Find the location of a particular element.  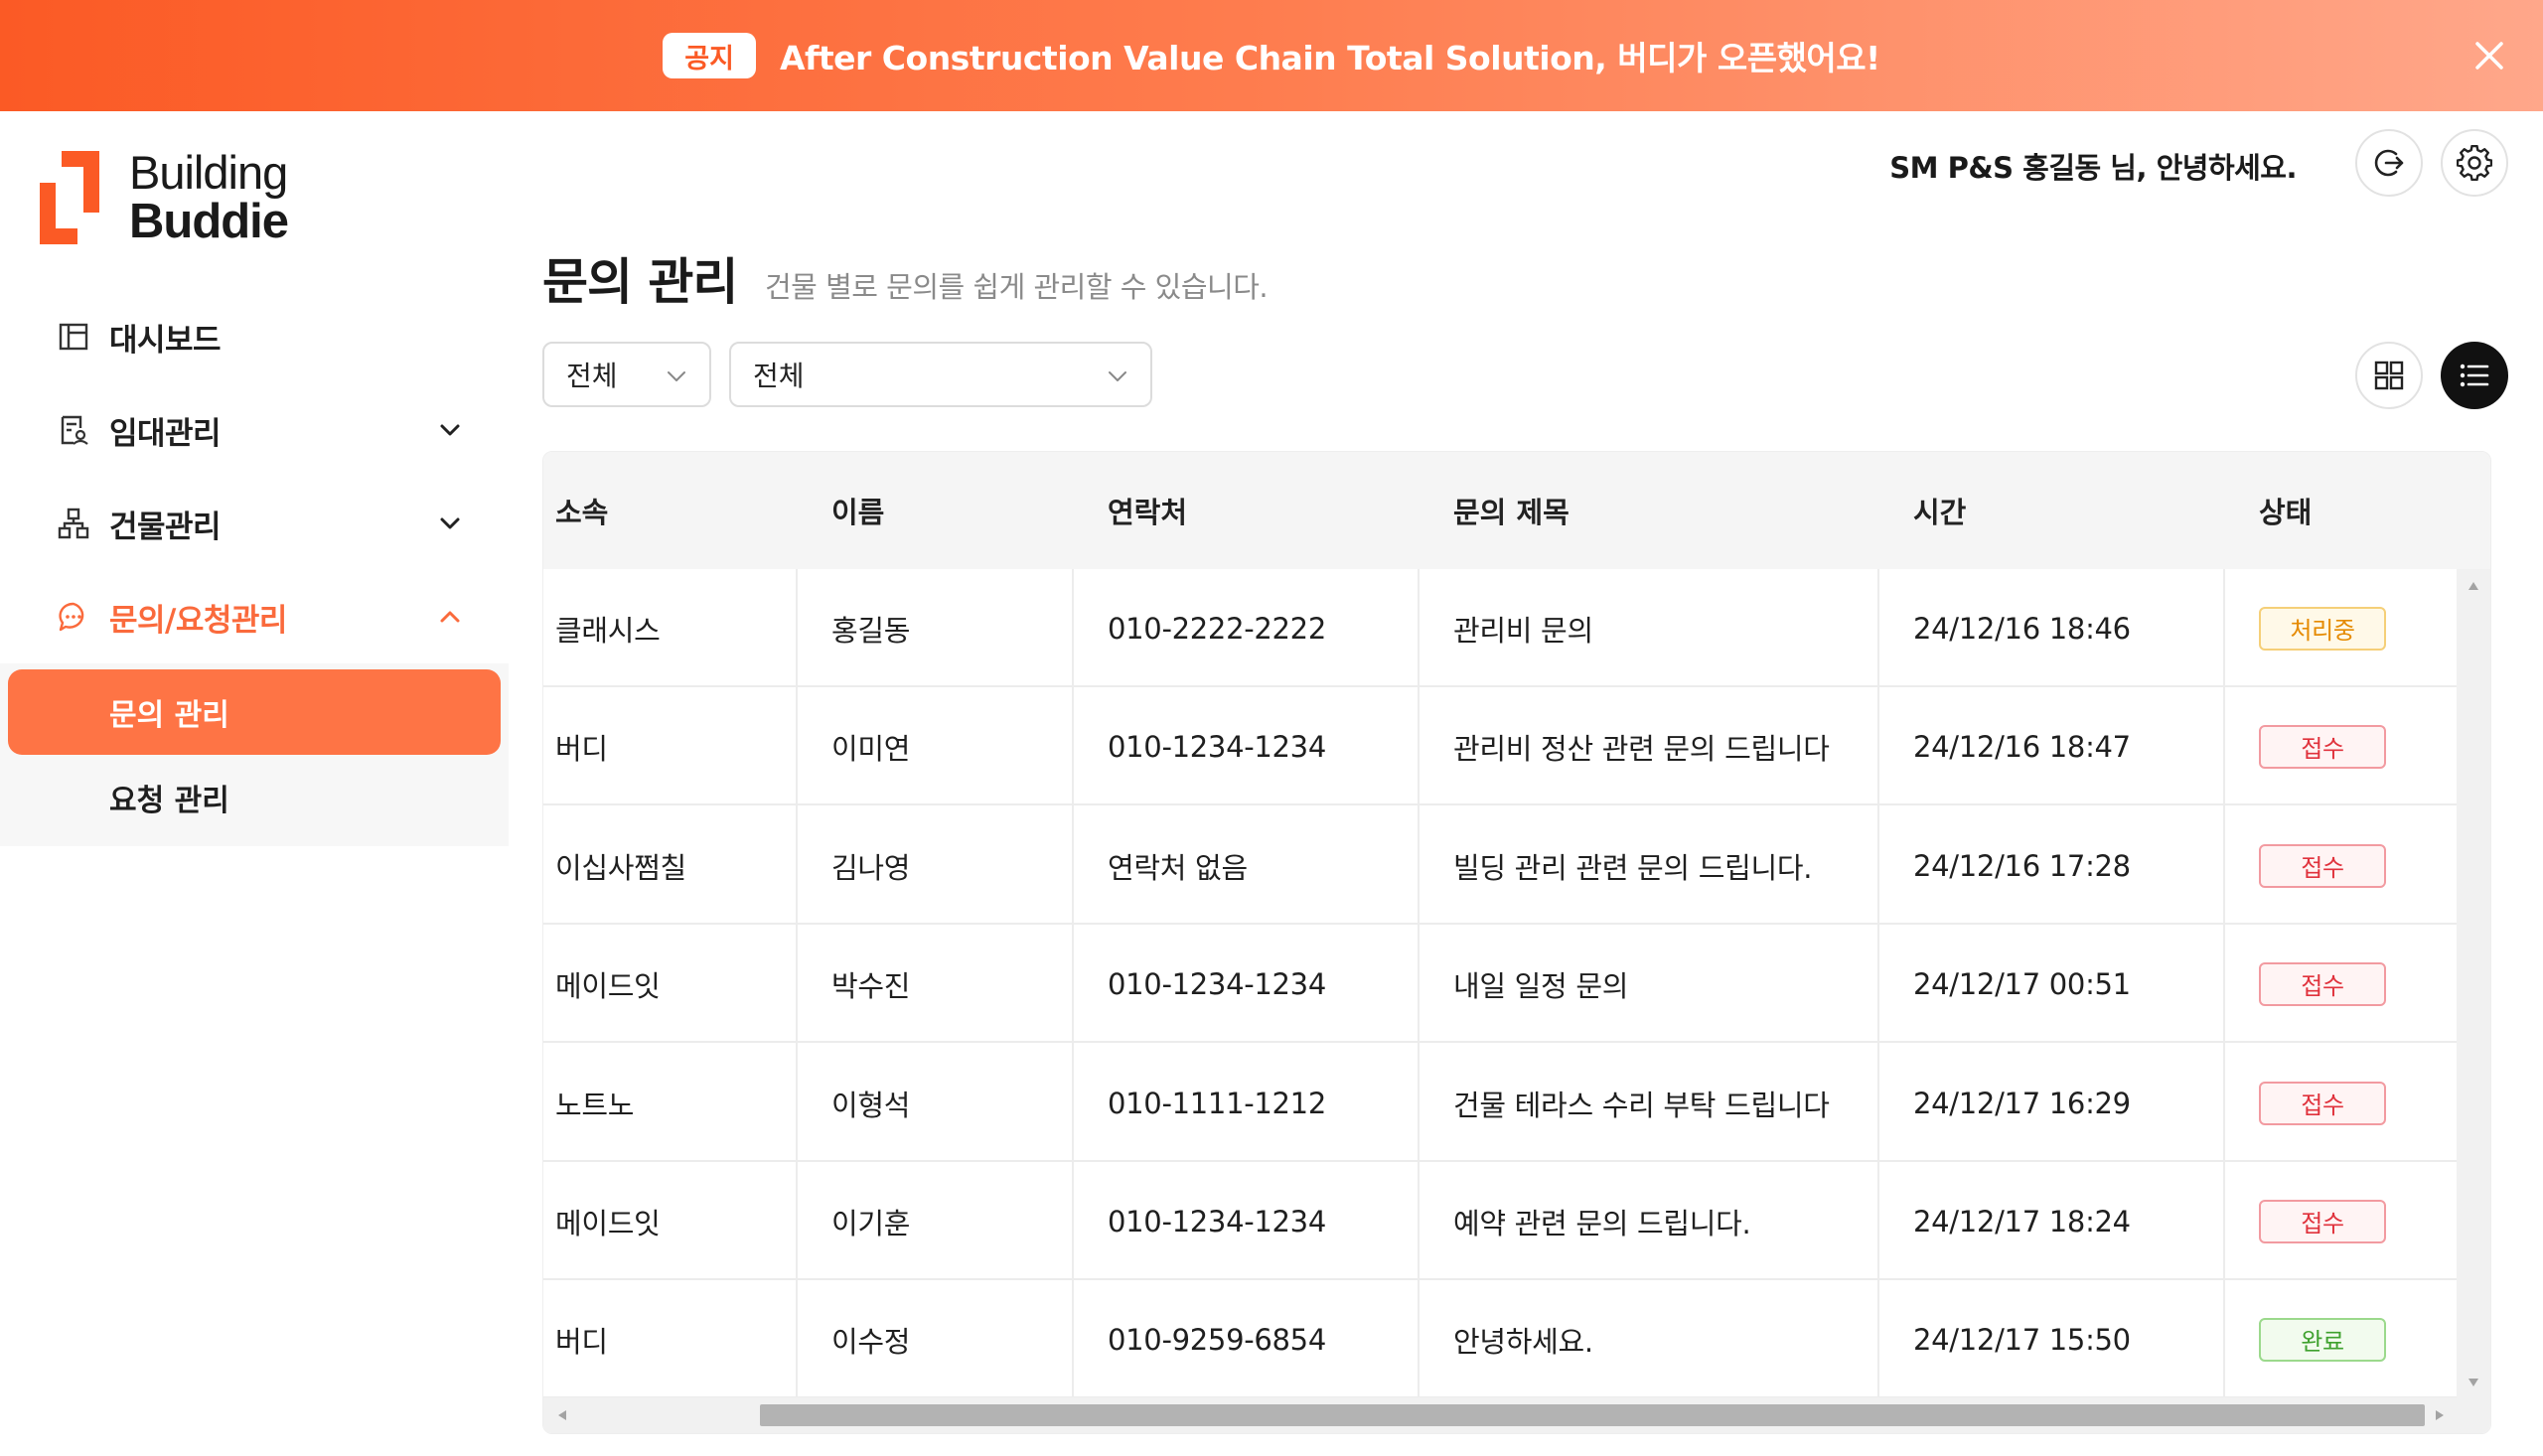

column-header-subject: 문의 제목 is located at coordinates (1505, 511).